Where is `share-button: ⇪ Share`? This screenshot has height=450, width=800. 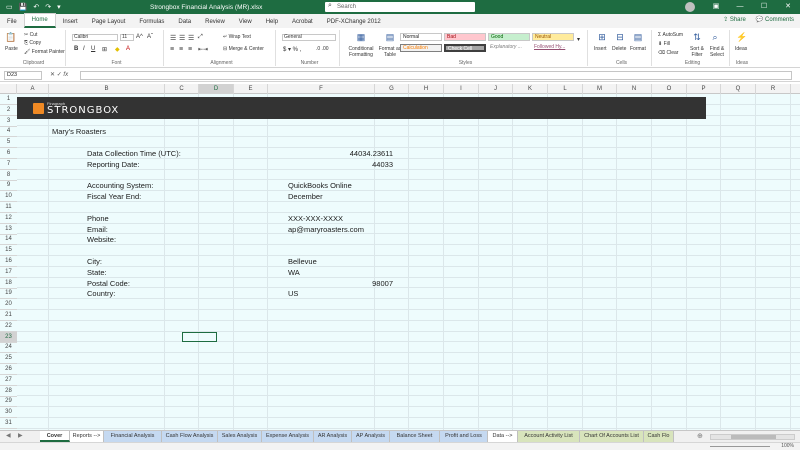 share-button: ⇪ Share is located at coordinates (734, 19).